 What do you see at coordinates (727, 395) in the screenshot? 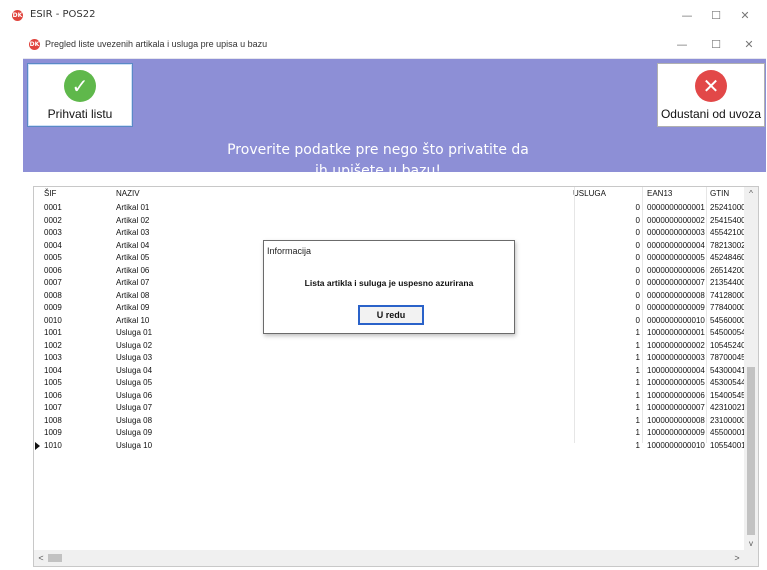
I see `grid-cell-gtin: 15400545` at bounding box center [727, 395].